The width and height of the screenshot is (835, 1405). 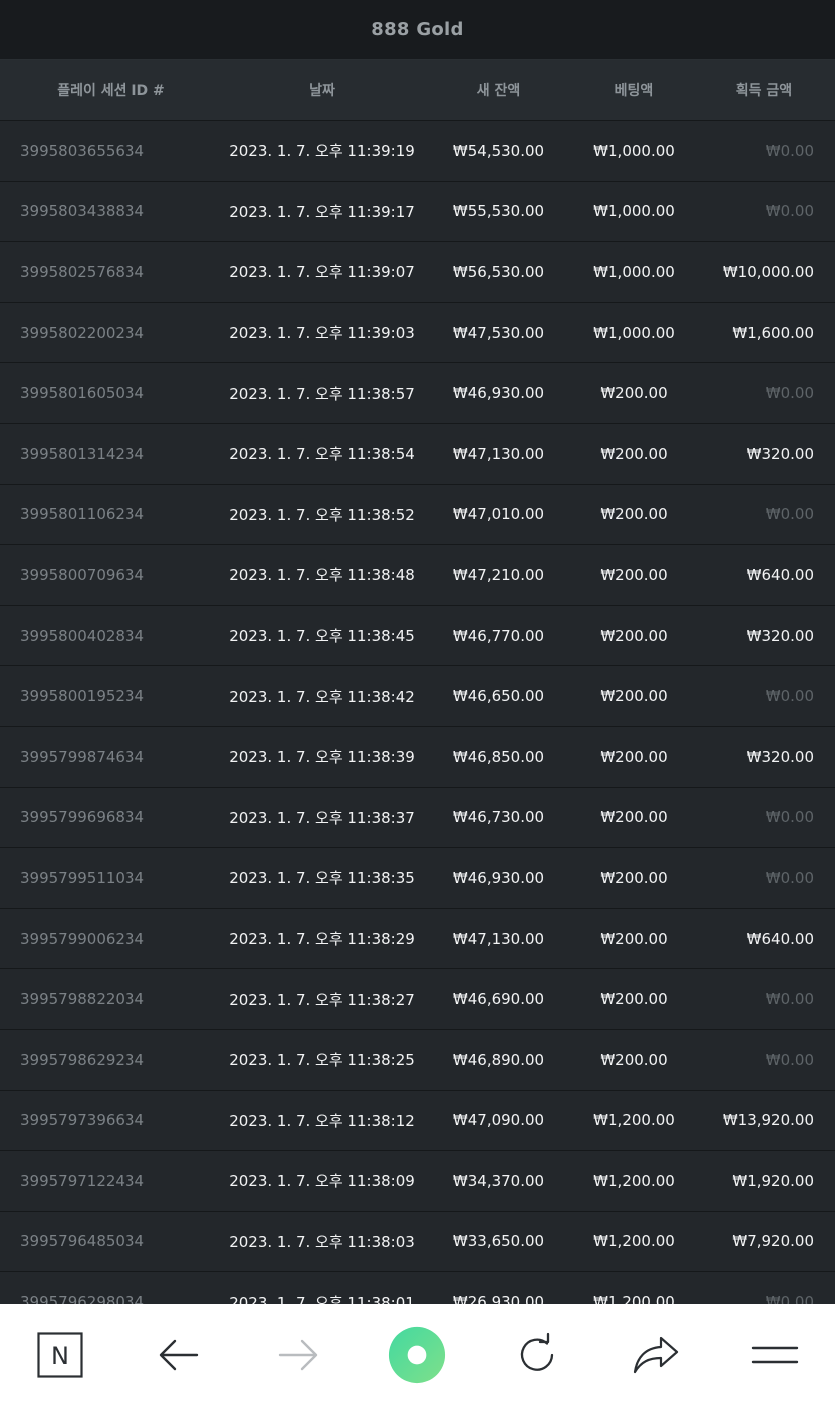 What do you see at coordinates (82, 1059) in the screenshot?
I see `session-id-cell: 3995798629234` at bounding box center [82, 1059].